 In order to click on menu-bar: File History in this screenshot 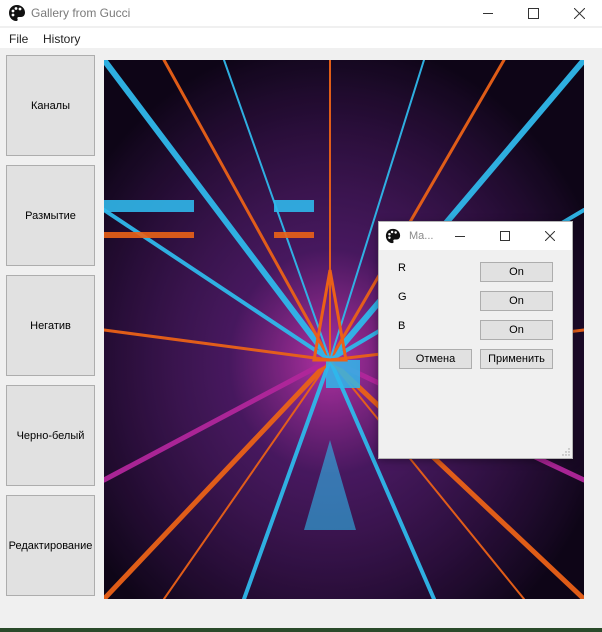, I will do `click(301, 38)`.